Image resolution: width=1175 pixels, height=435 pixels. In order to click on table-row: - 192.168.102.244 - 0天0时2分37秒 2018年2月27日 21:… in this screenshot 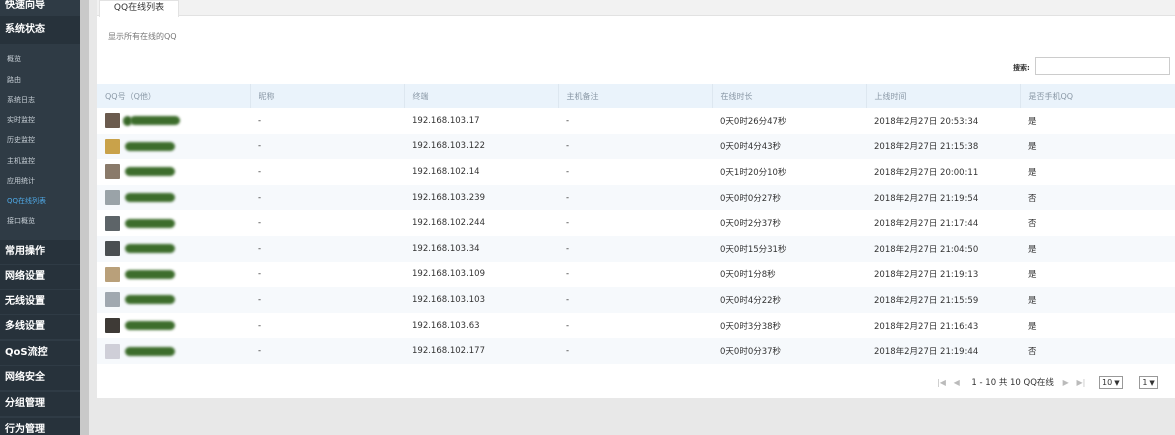, I will do `click(636, 223)`.